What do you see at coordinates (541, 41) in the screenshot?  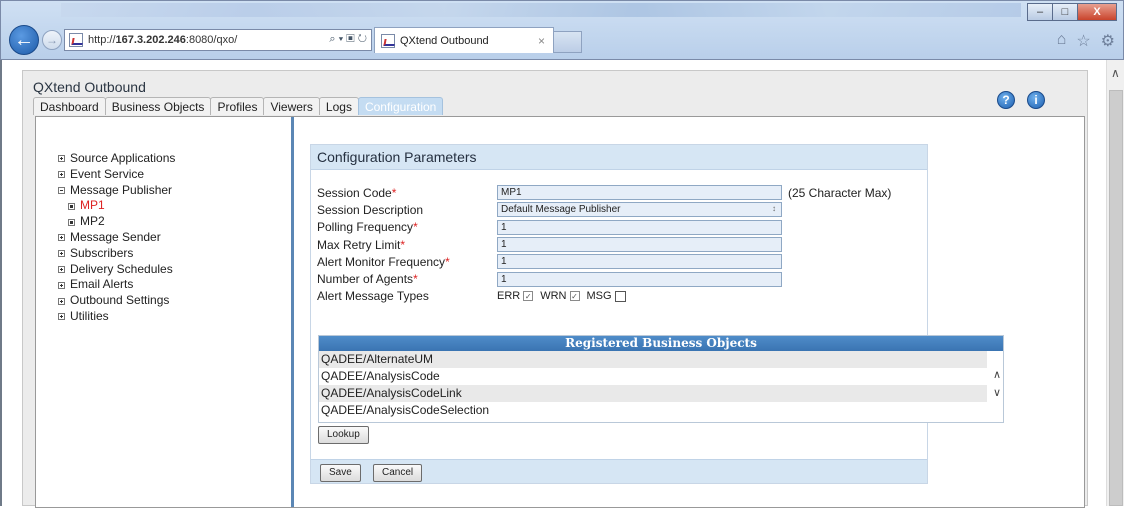 I see `tab-close-icon: ×` at bounding box center [541, 41].